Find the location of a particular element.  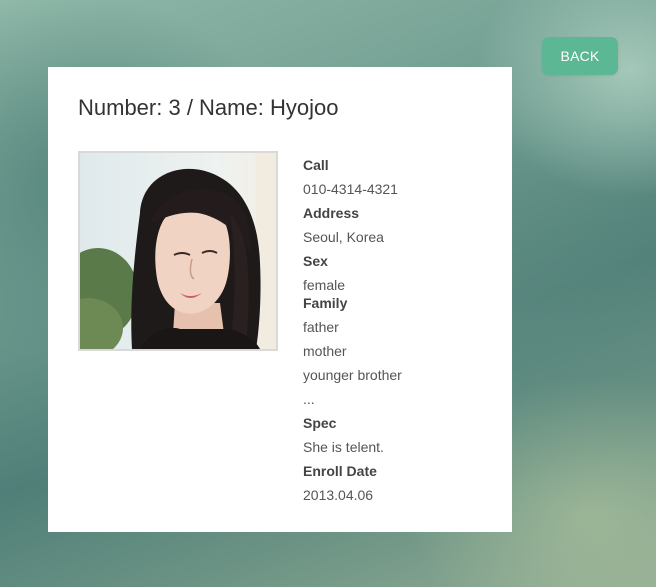

profile-photo is located at coordinates (178, 251).